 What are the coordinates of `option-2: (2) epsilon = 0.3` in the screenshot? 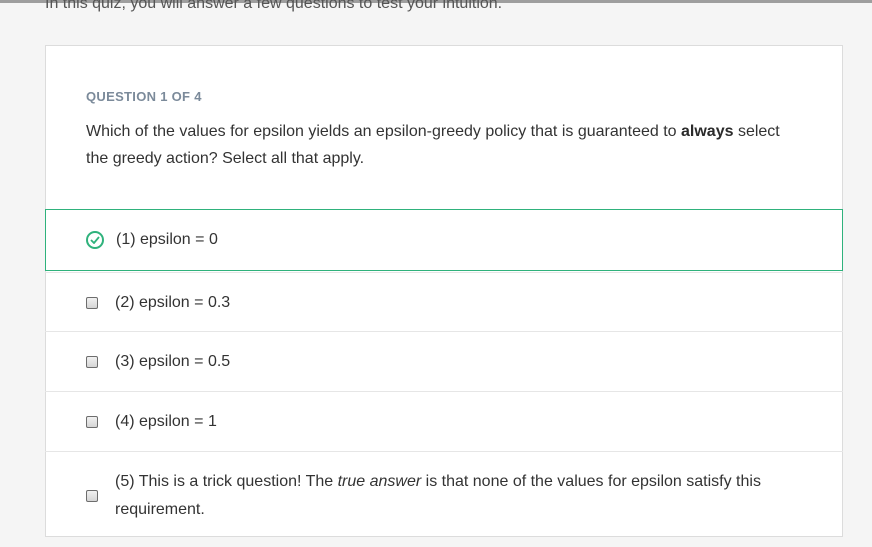 It's located at (444, 302).